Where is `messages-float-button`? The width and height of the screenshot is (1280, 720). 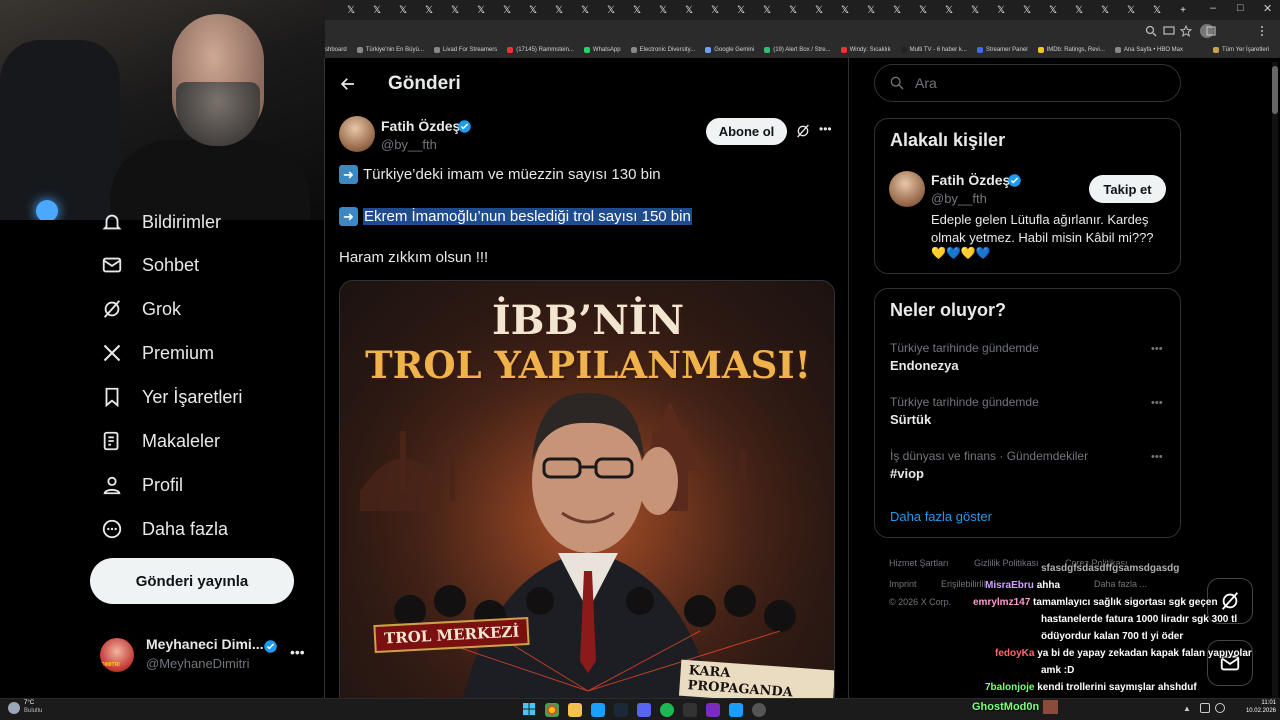 messages-float-button is located at coordinates (1230, 663).